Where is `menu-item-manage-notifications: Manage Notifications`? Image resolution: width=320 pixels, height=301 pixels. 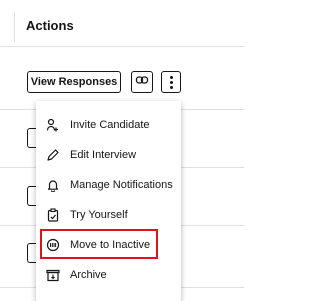 menu-item-manage-notifications: Manage Notifications is located at coordinates (108, 185).